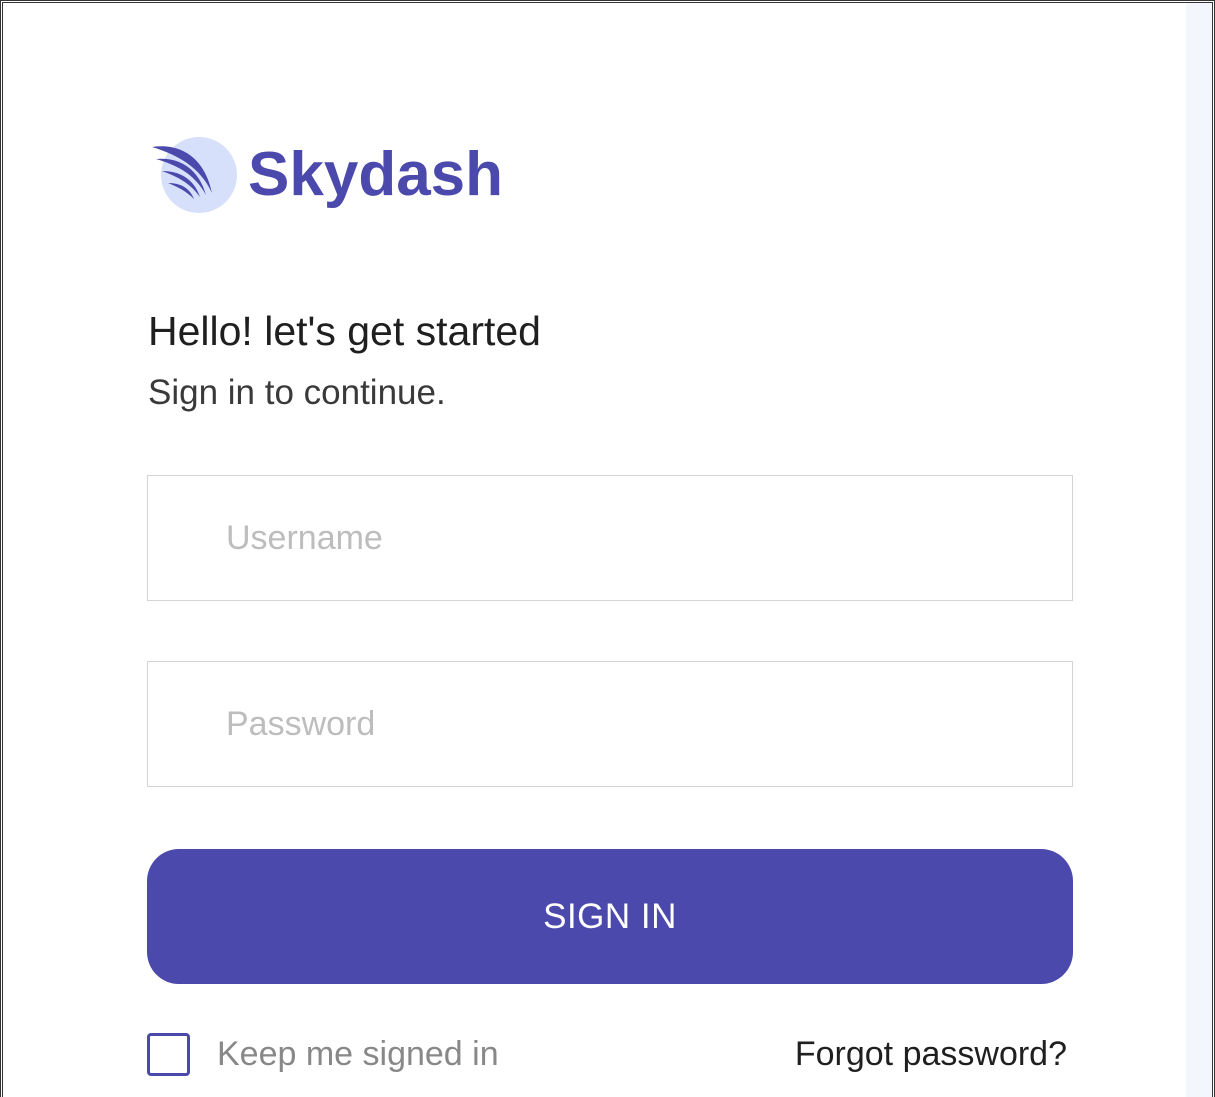  I want to click on keep-signed-in-label: Keep me signed in, so click(358, 1054).